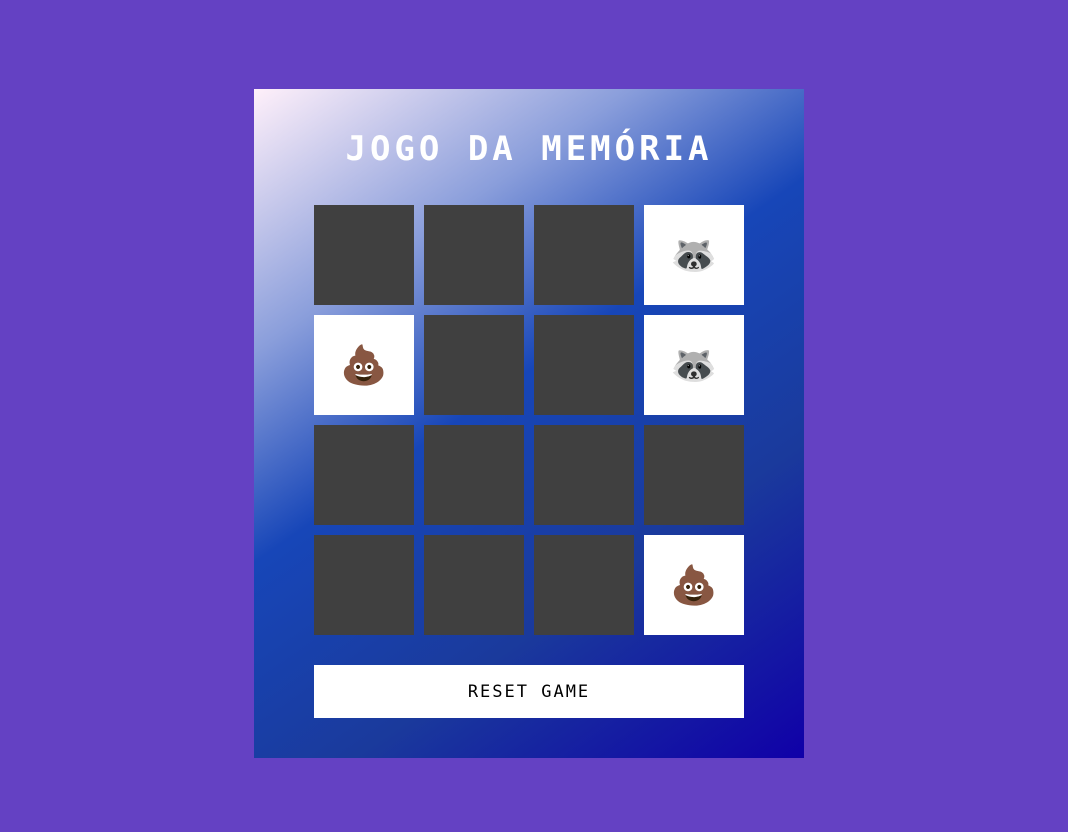  What do you see at coordinates (529, 149) in the screenshot?
I see `game-title: JOGO DA MEMÓRIA` at bounding box center [529, 149].